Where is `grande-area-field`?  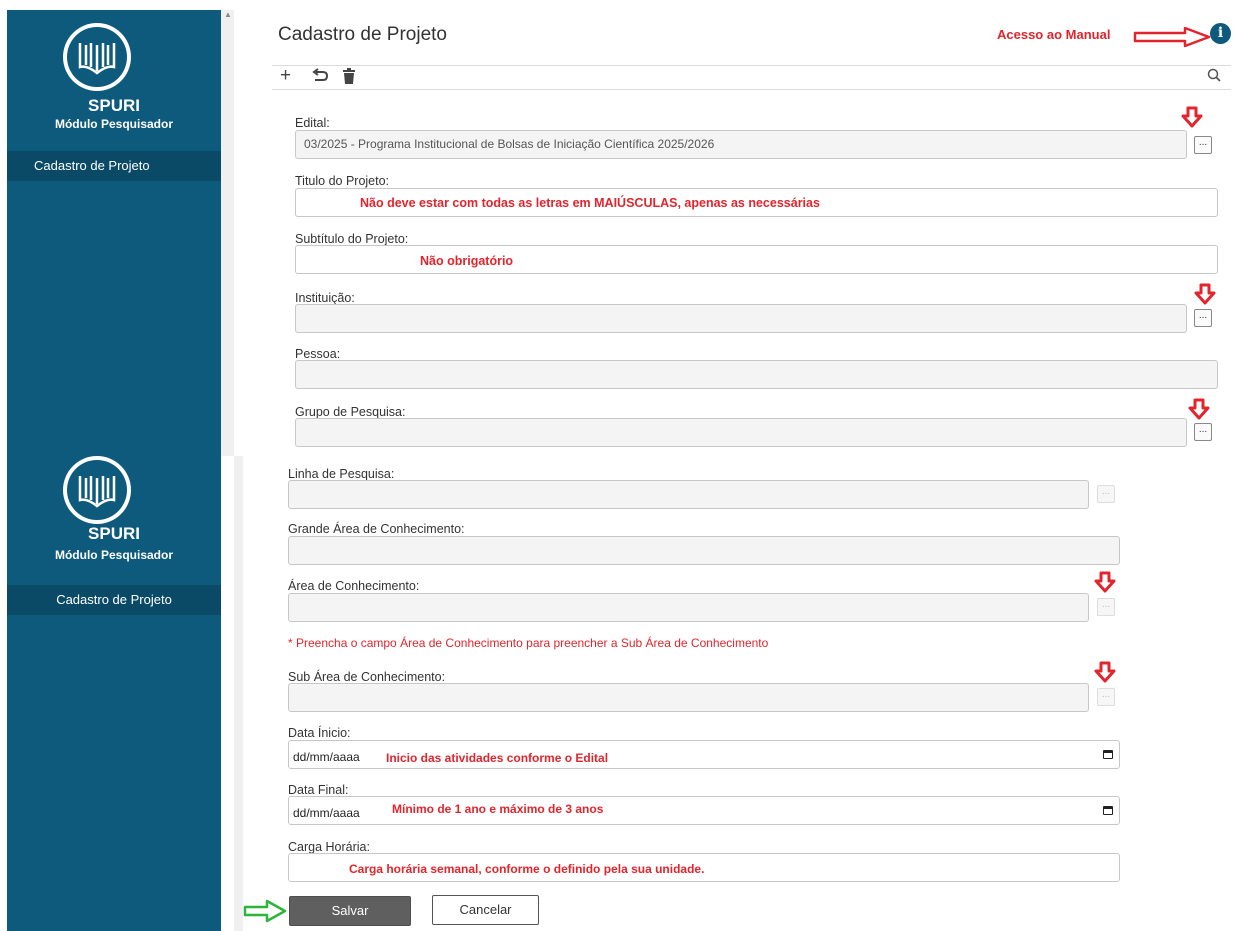
grande-area-field is located at coordinates (704, 550).